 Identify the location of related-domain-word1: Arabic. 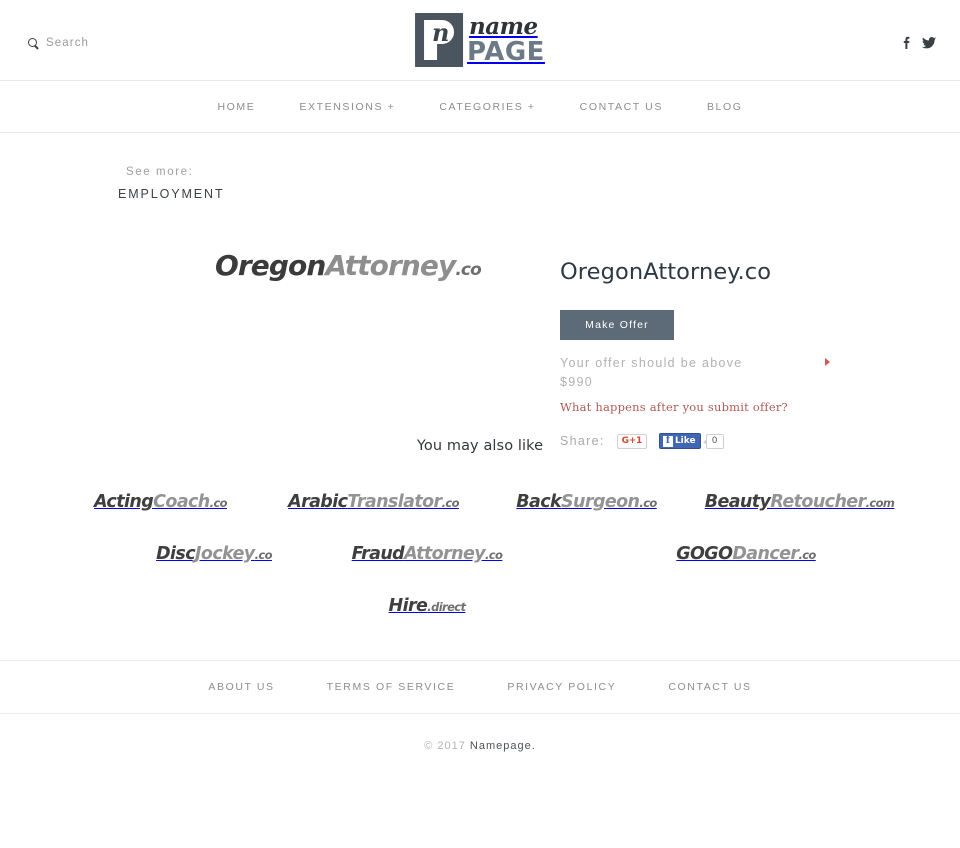
(318, 502).